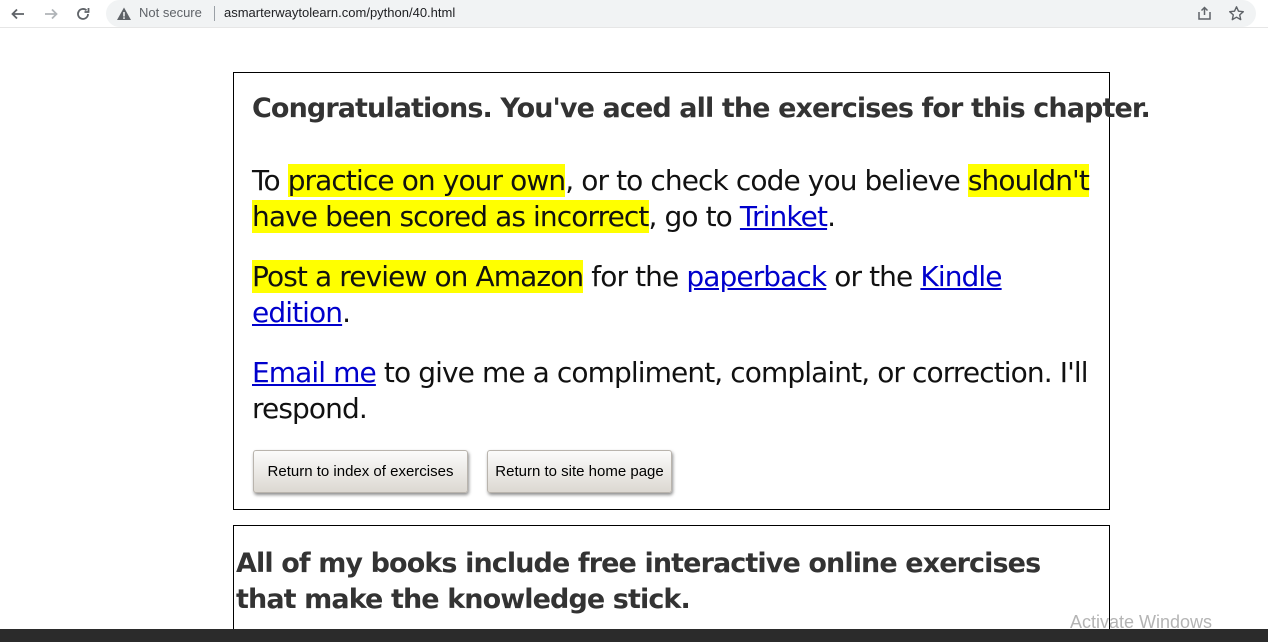 This screenshot has height=642, width=1268. I want to click on activate-windows-watermark: Activate Windows, so click(1141, 622).